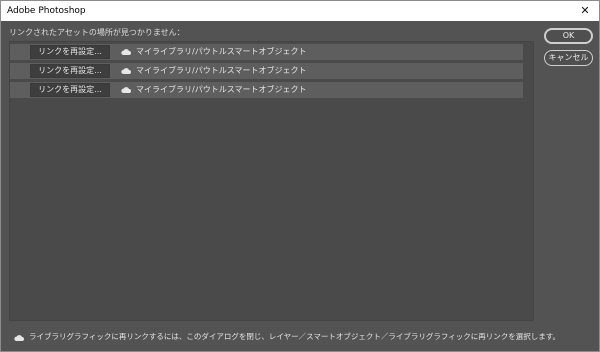  Describe the element at coordinates (46, 11) in the screenshot. I see `window-title: Adobe Photoshop` at that location.